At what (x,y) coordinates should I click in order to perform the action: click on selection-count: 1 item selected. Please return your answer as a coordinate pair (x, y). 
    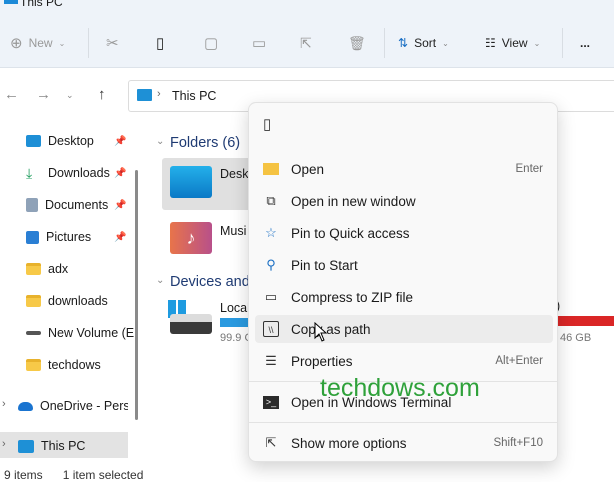
    Looking at the image, I should click on (103, 475).